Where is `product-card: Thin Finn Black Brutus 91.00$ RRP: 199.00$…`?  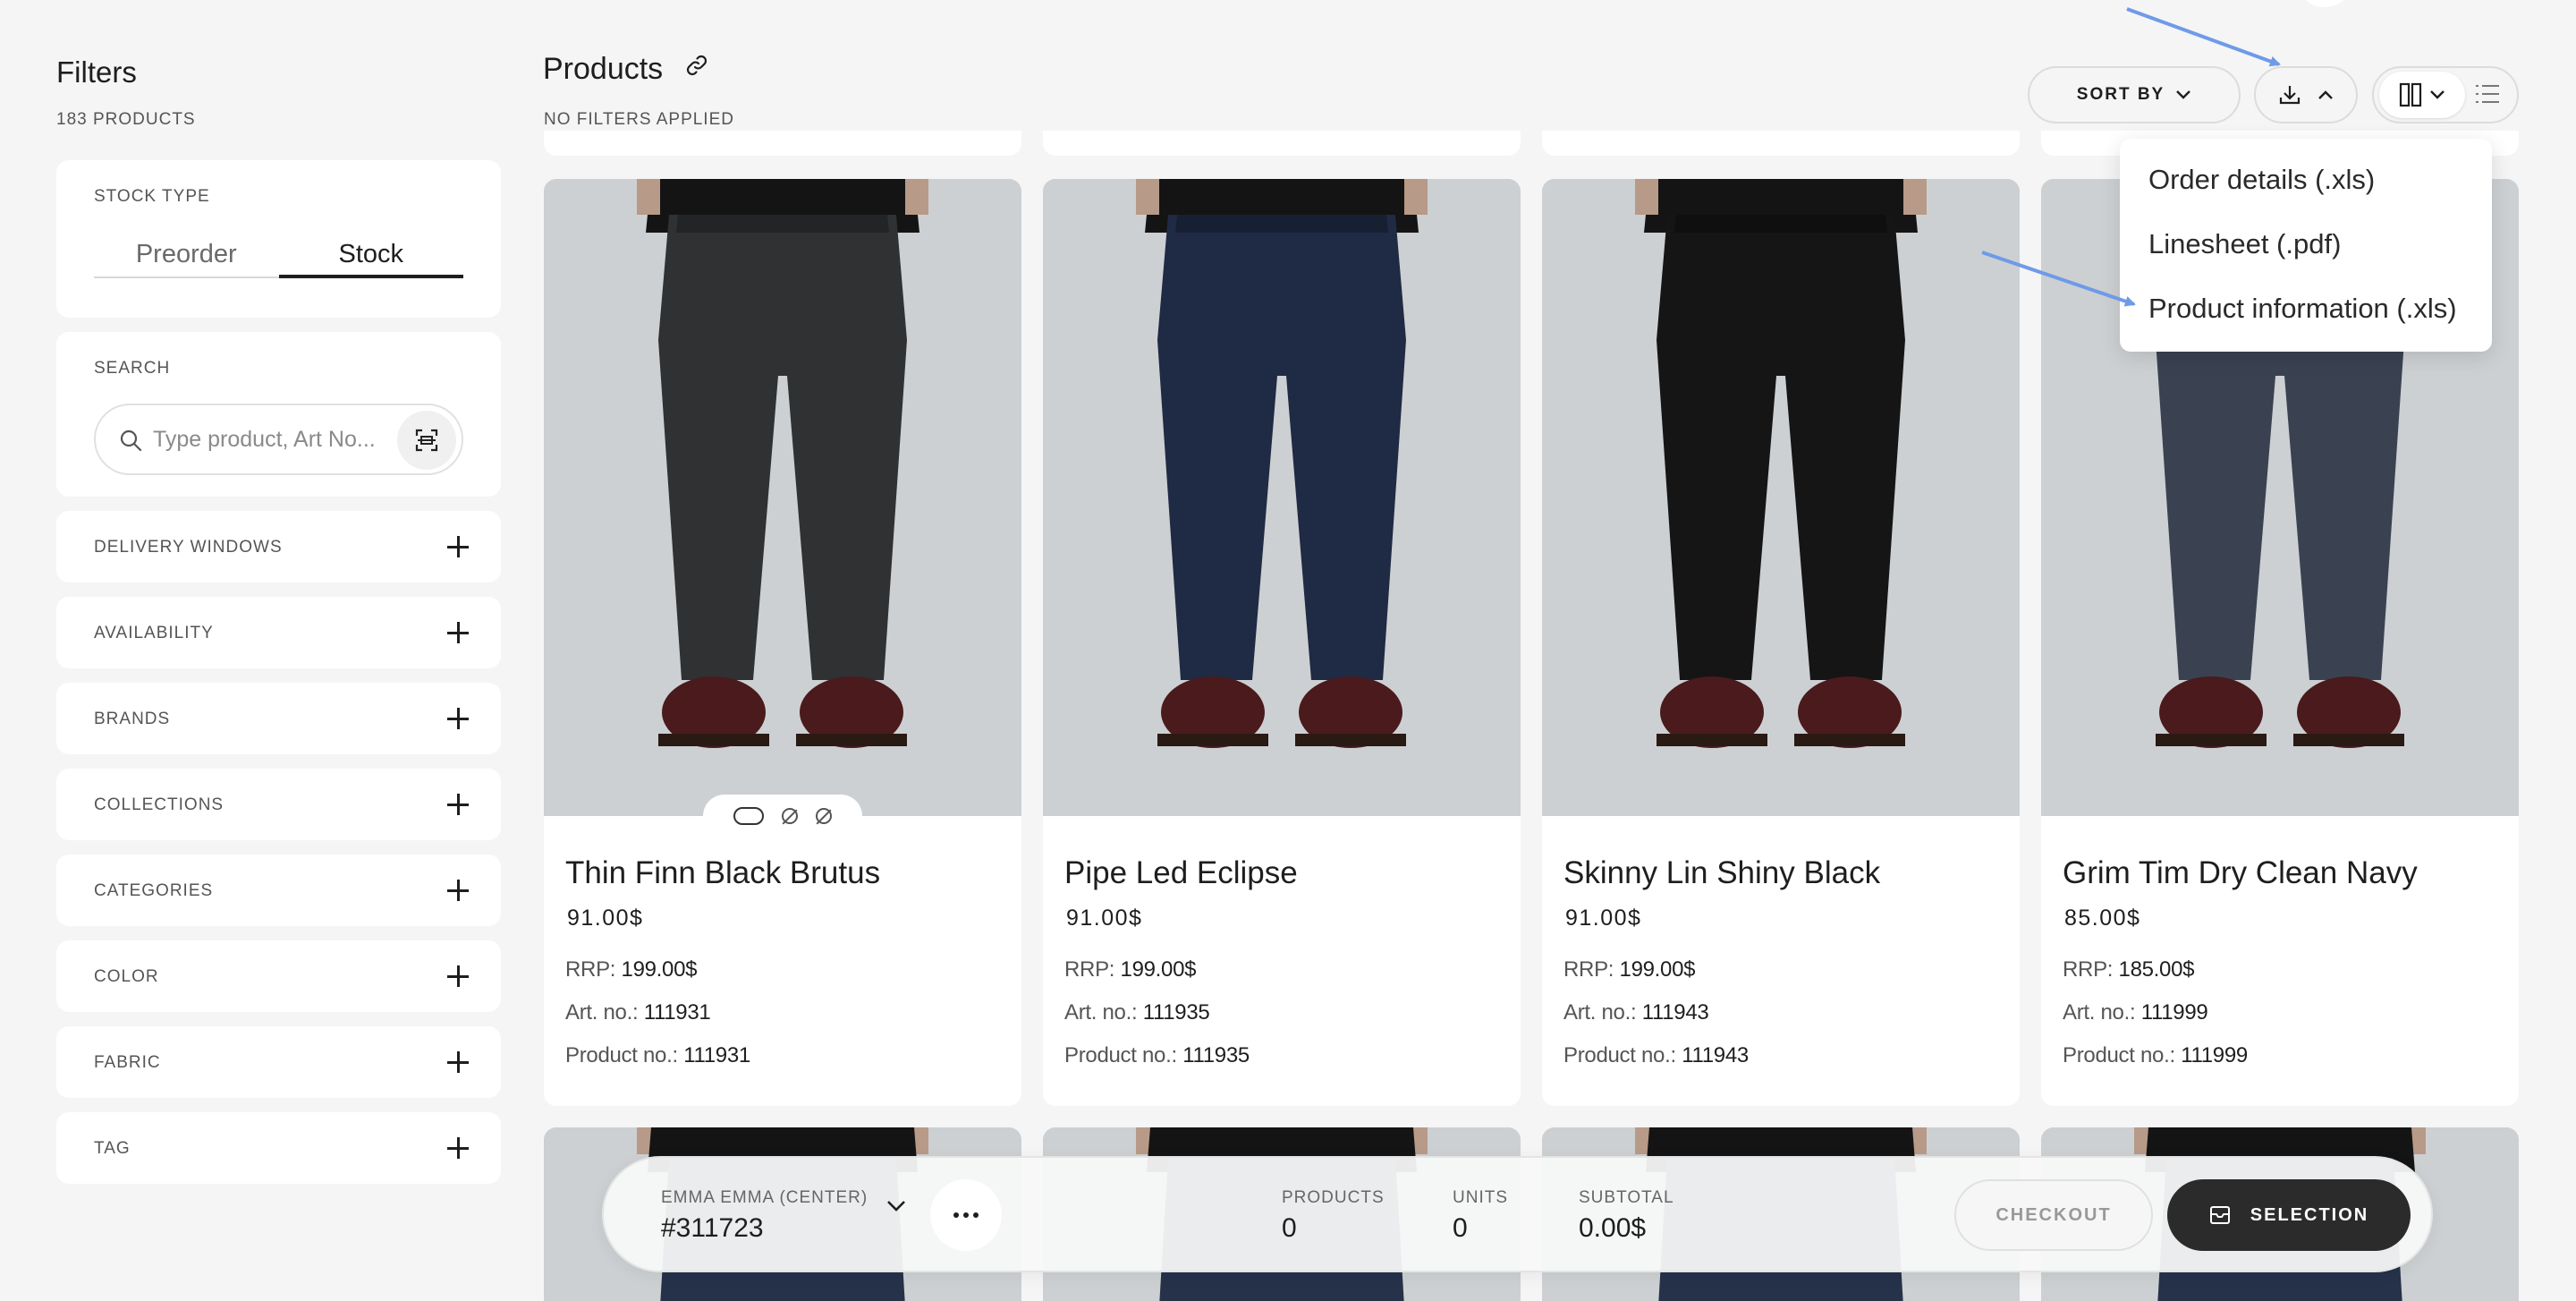
product-card: Thin Finn Black Brutus 91.00$ RRP: 199.00$… is located at coordinates (782, 642).